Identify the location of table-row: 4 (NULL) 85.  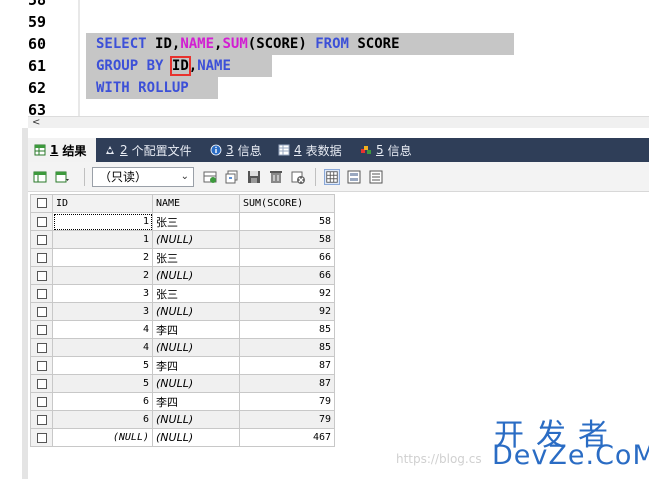
(182, 347).